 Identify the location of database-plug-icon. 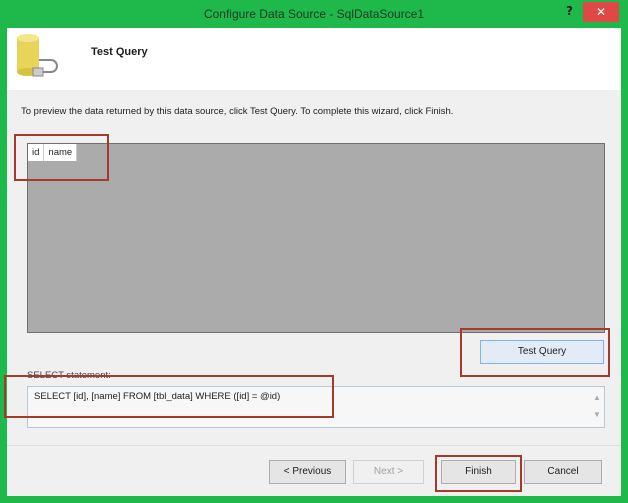
(37, 55).